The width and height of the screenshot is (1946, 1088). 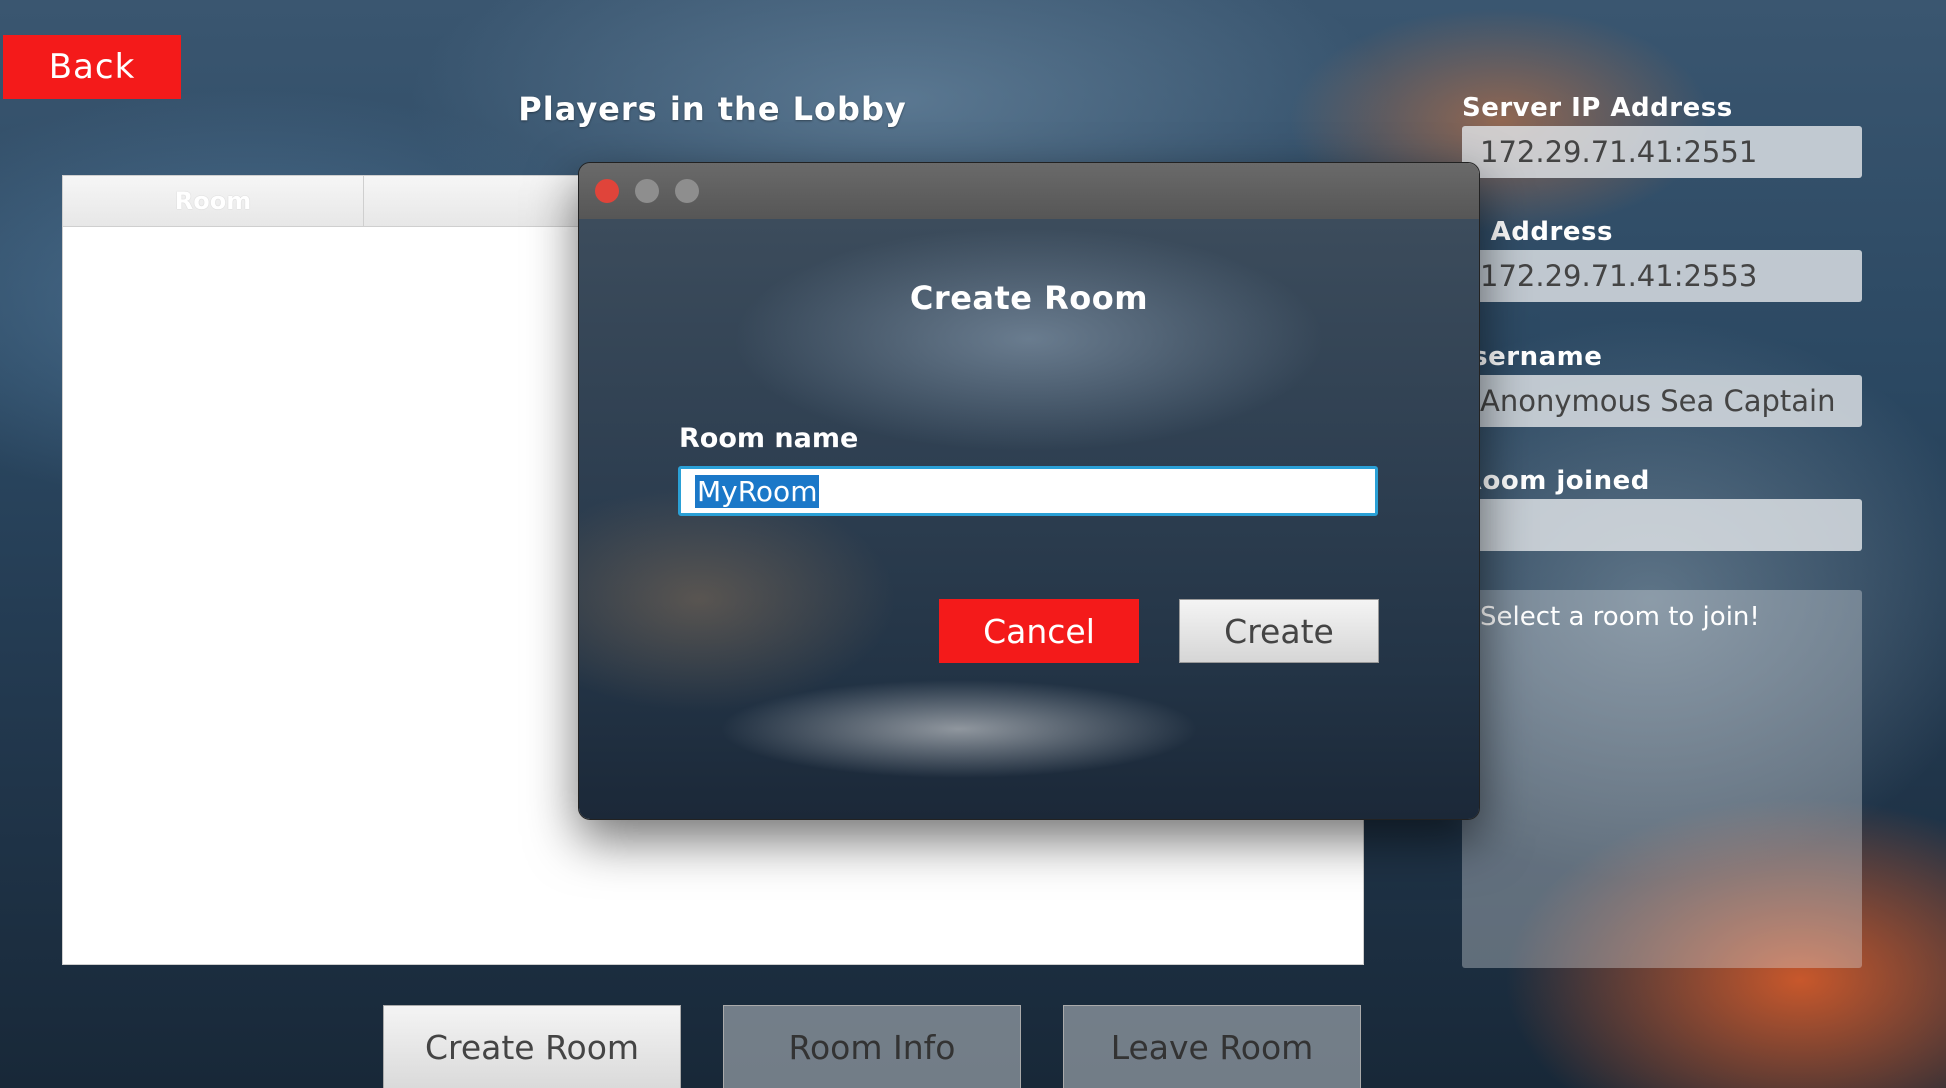 I want to click on back-button: Back, so click(x=92, y=67).